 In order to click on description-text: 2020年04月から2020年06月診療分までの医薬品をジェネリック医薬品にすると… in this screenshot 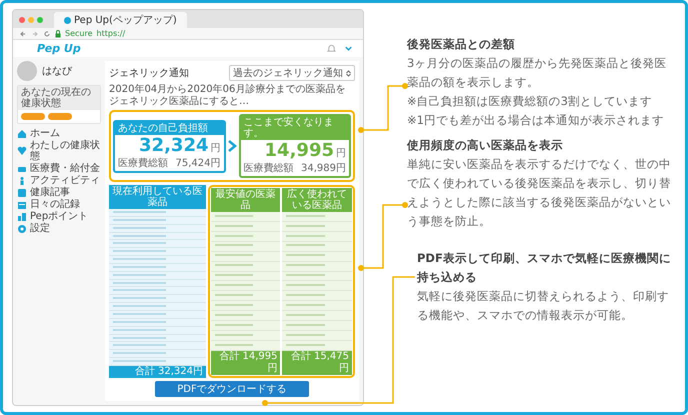, I will do `click(227, 95)`.